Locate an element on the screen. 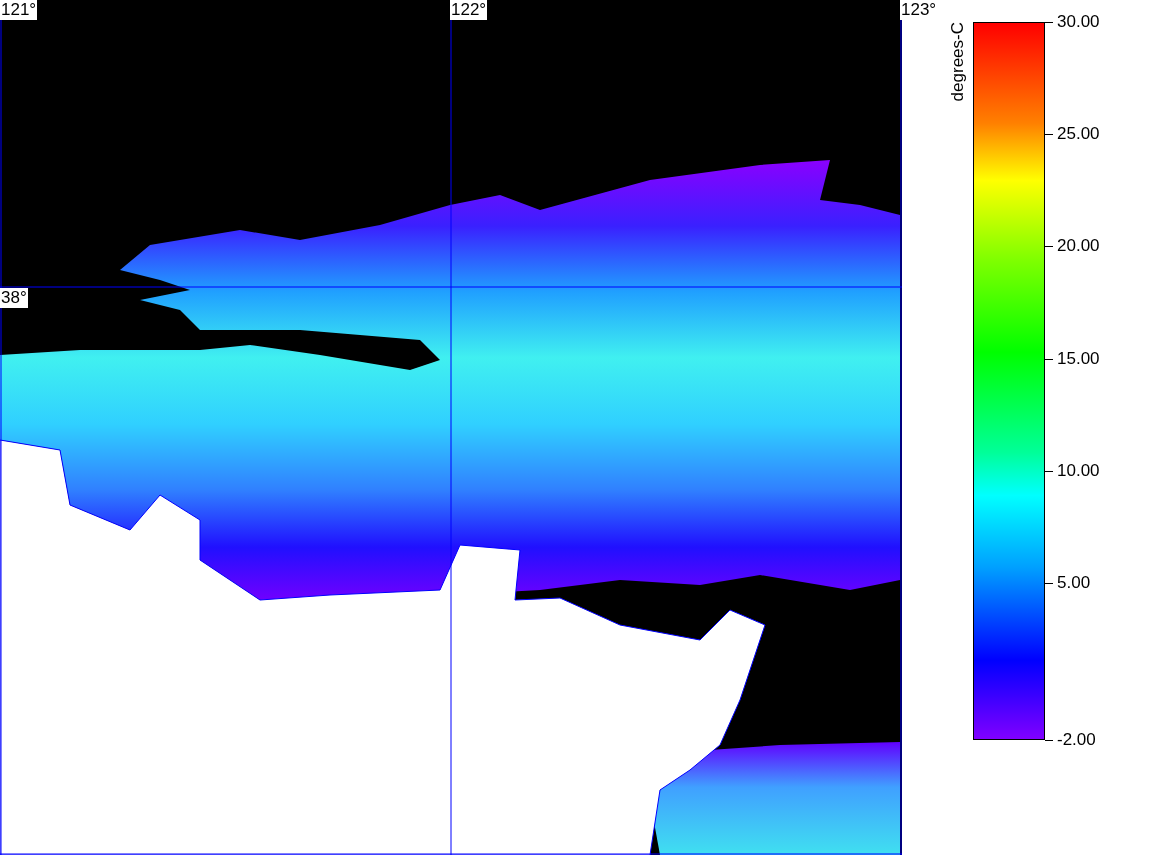 The image size is (1166, 855). colorbar-unit-label: degrees-C is located at coordinates (958, 62).